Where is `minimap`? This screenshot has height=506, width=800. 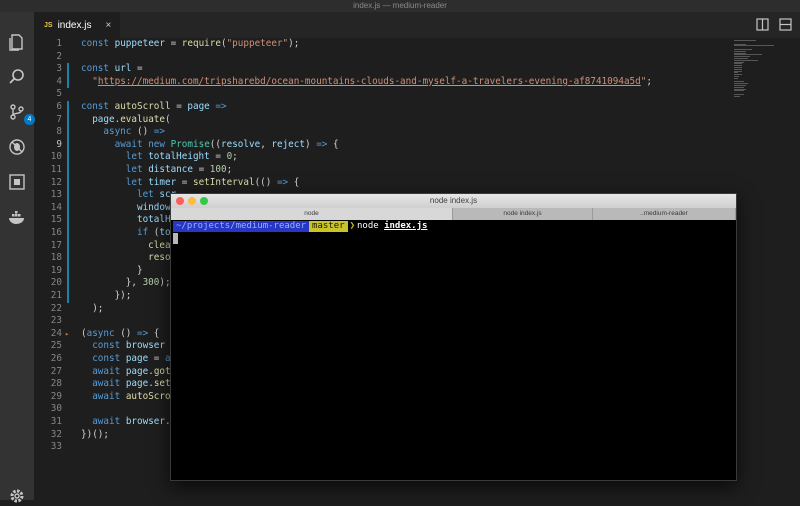
minimap is located at coordinates (765, 68).